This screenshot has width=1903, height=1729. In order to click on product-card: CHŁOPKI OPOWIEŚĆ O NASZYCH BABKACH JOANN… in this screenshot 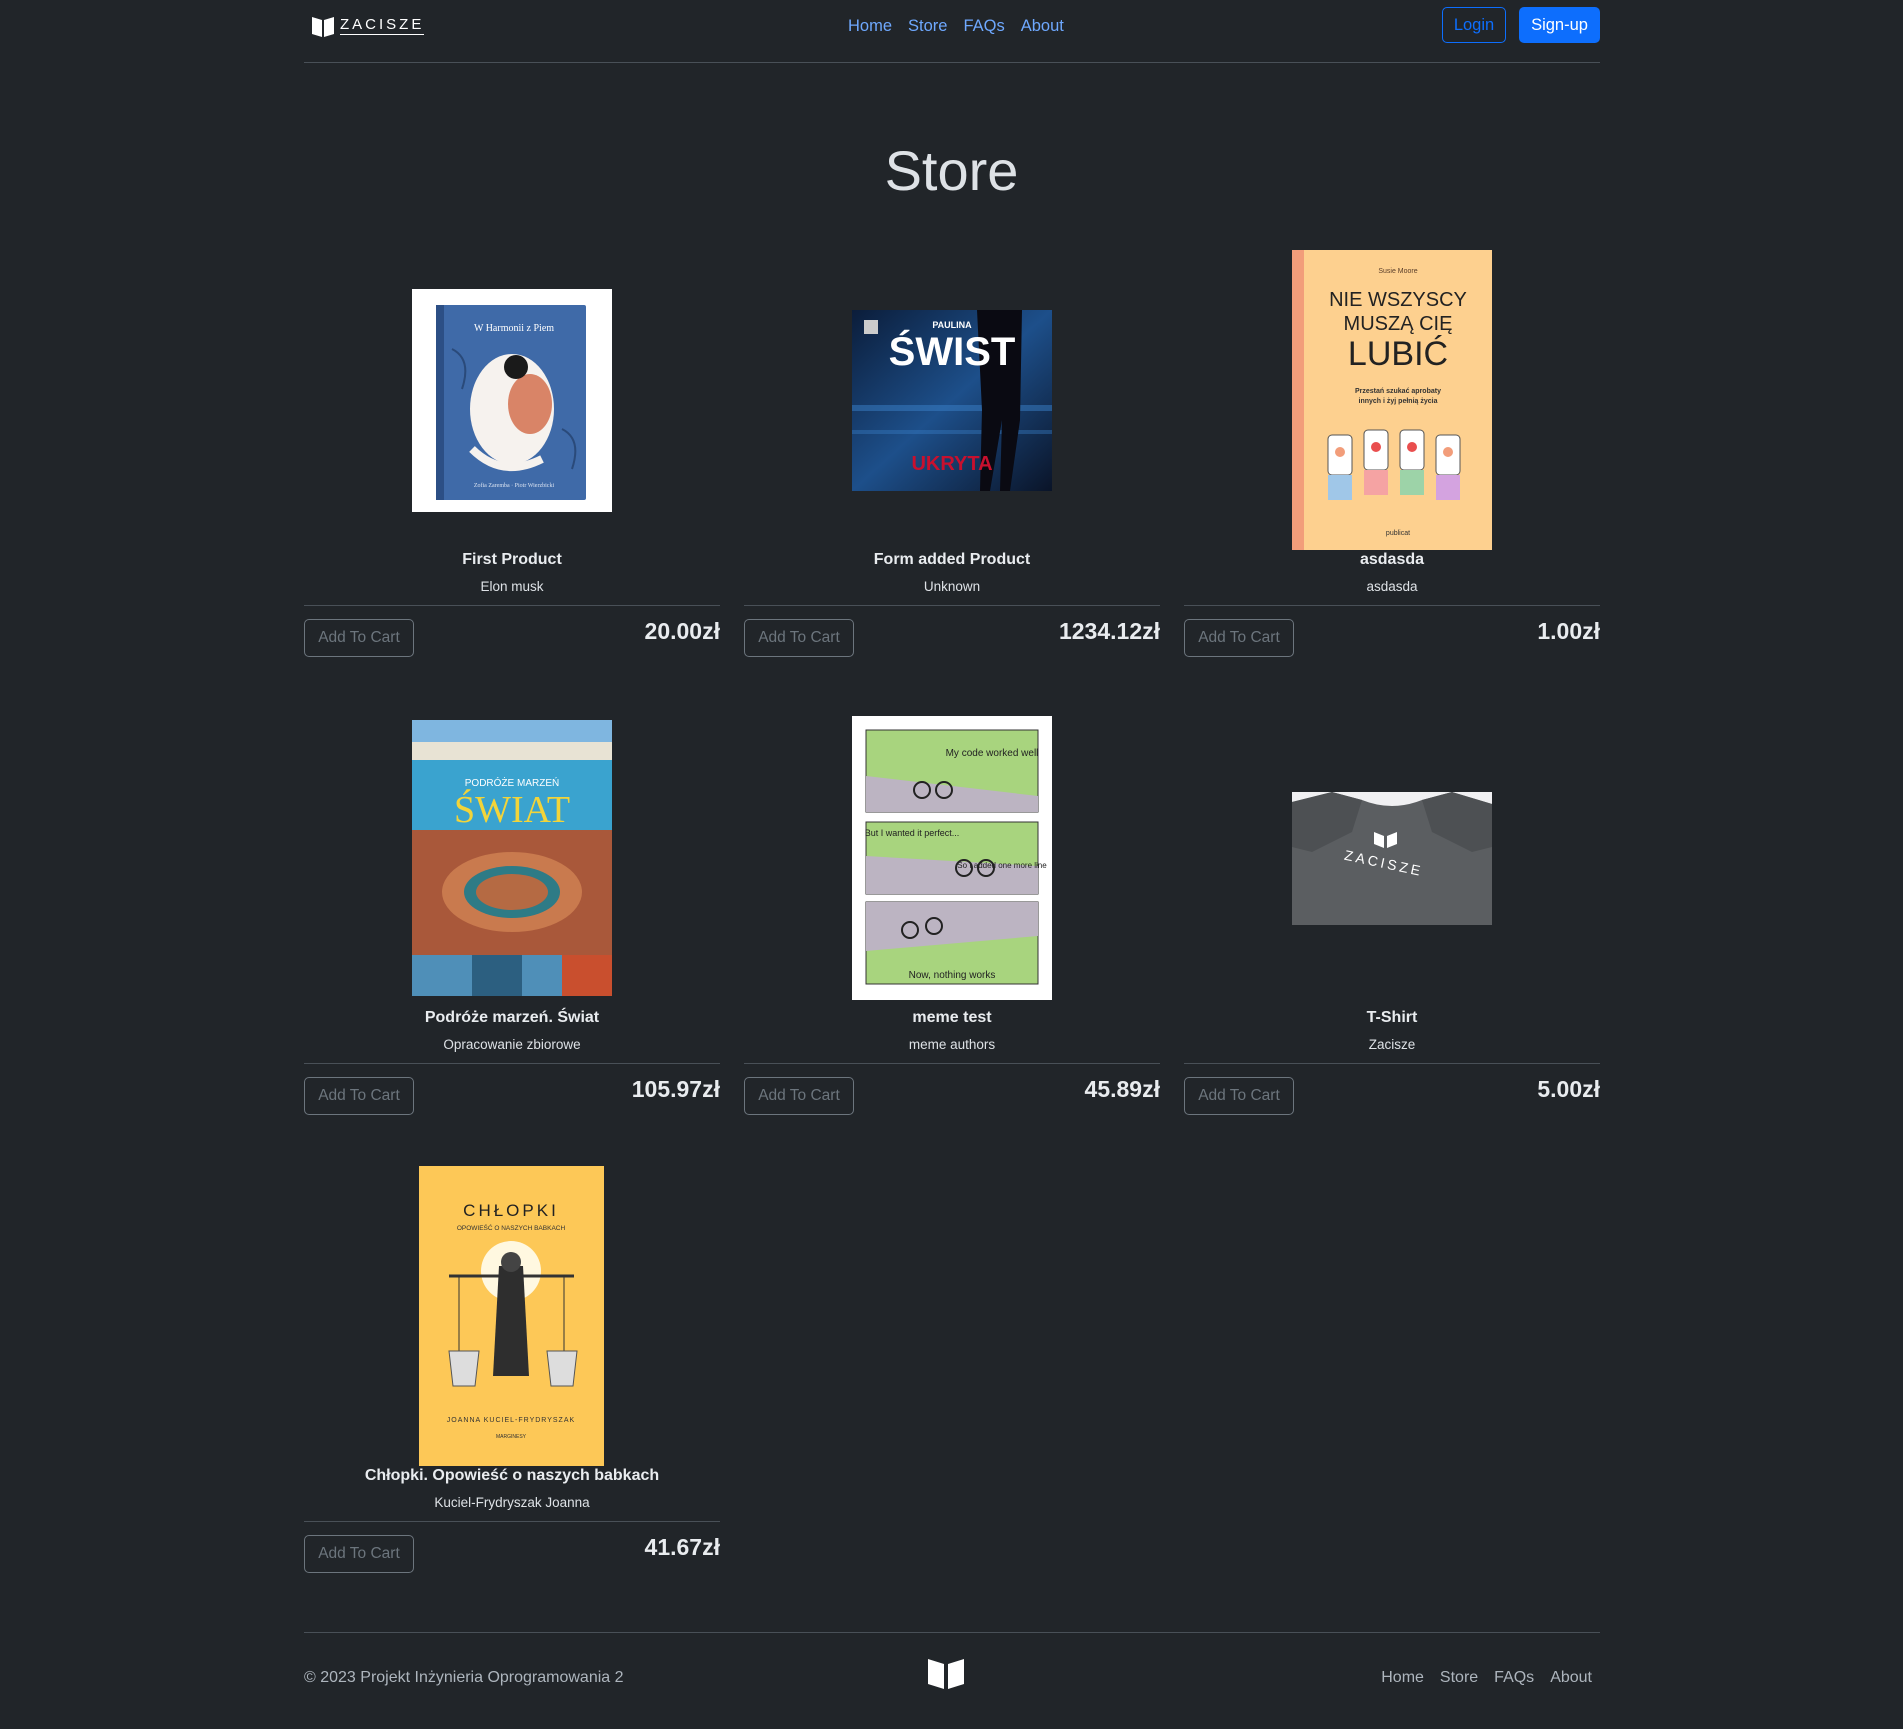, I will do `click(512, 1376)`.